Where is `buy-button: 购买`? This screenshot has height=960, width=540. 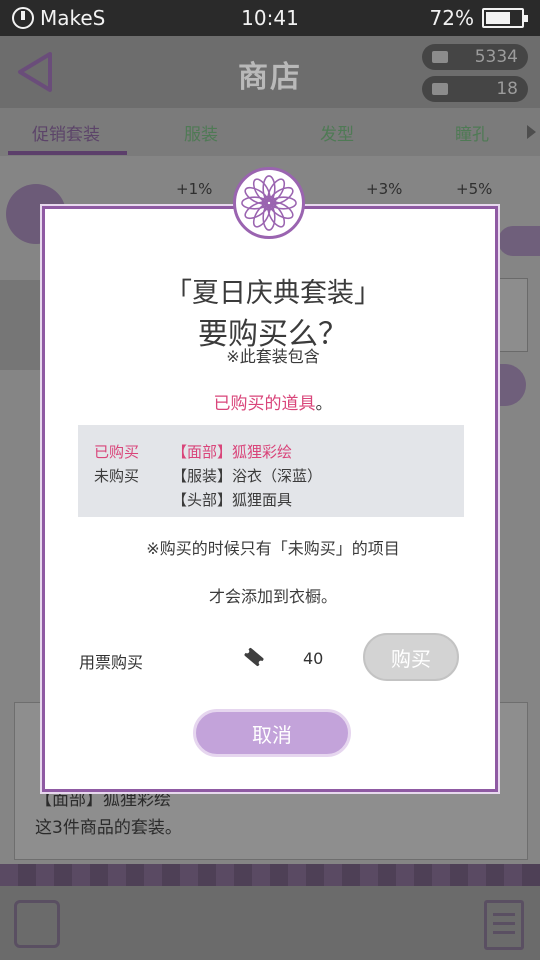
buy-button: 购买 is located at coordinates (411, 657).